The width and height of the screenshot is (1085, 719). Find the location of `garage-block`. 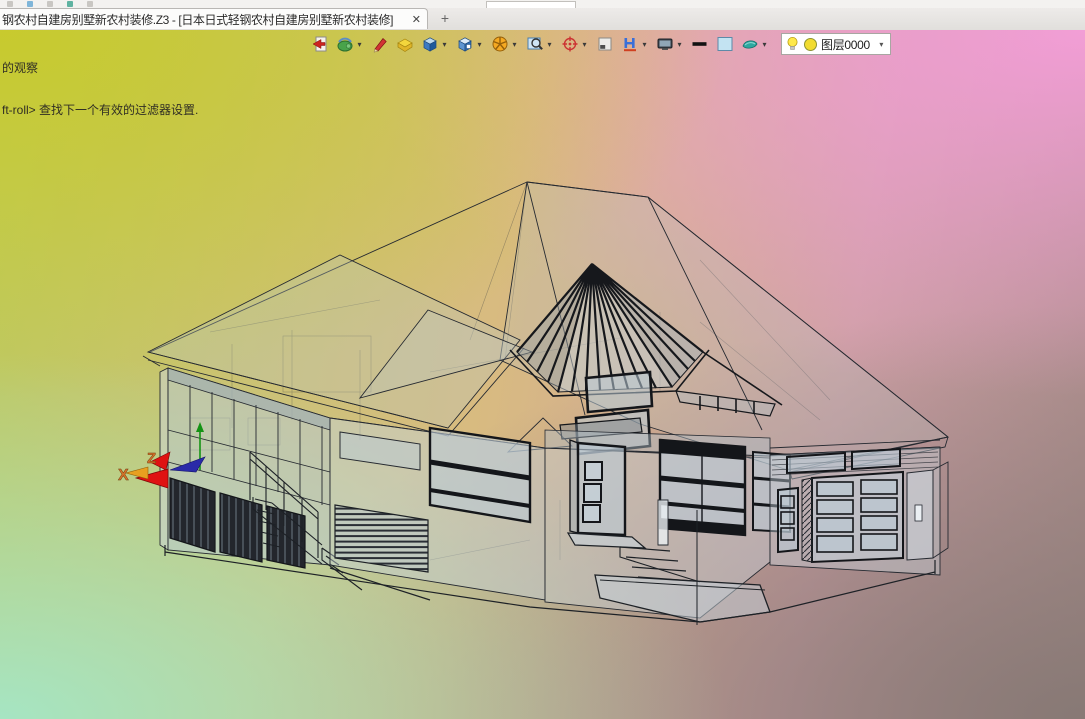

garage-block is located at coordinates (859, 511).